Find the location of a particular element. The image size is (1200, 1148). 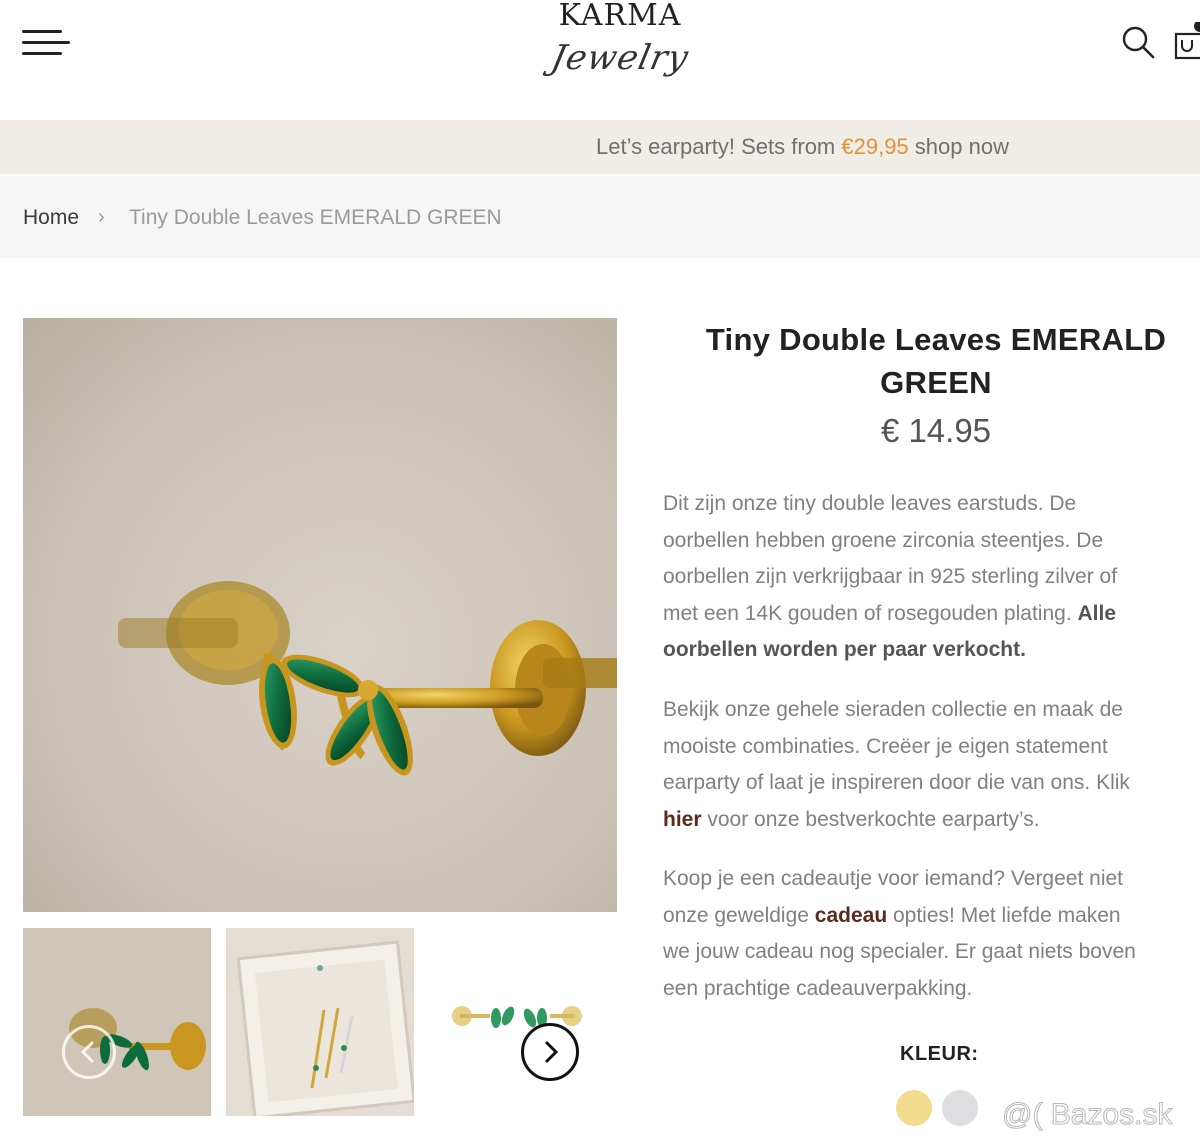

description-line: een prachtige cadeauverpakking. is located at coordinates (818, 988).